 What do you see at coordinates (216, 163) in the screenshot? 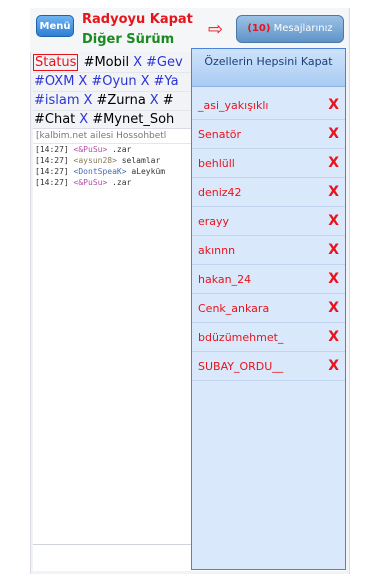
I see `pm-name: behlüll` at bounding box center [216, 163].